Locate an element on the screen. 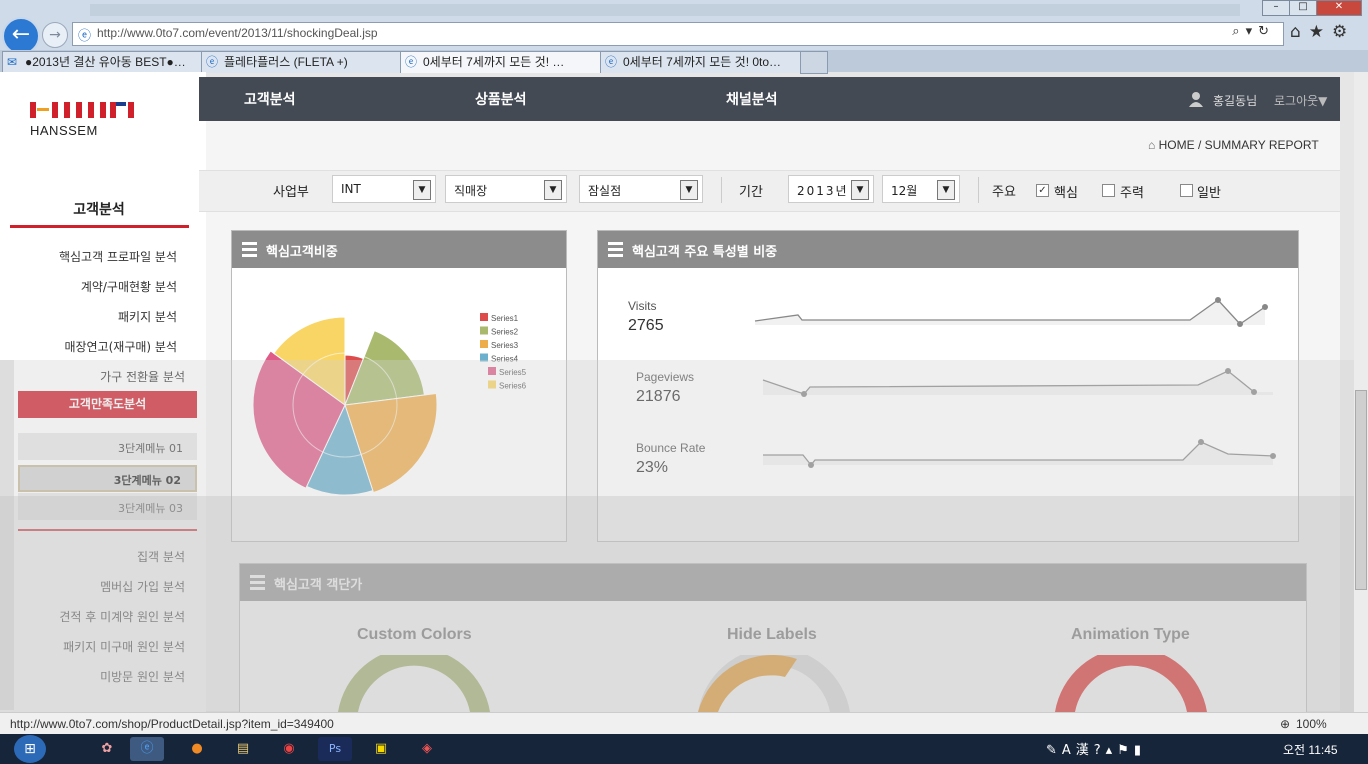 Image resolution: width=1368 pixels, height=764 pixels. donut-panel-title: 핵심고객 객단가 is located at coordinates (318, 585).